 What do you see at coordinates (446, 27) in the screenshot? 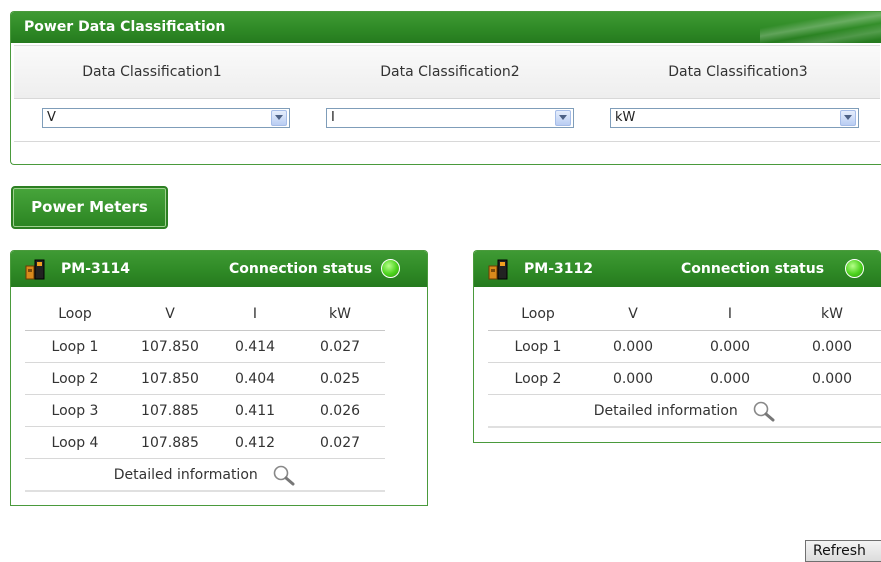
I see `classification-header: Power Data Classification` at bounding box center [446, 27].